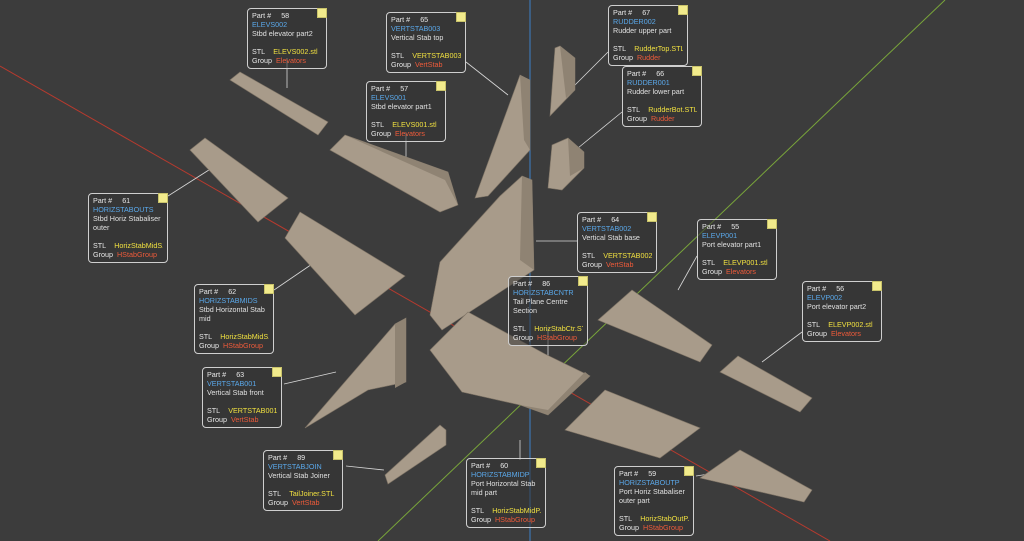 This screenshot has width=1024, height=541. Describe the element at coordinates (415, 454) in the screenshot. I see `part-vertstabjoin` at that location.